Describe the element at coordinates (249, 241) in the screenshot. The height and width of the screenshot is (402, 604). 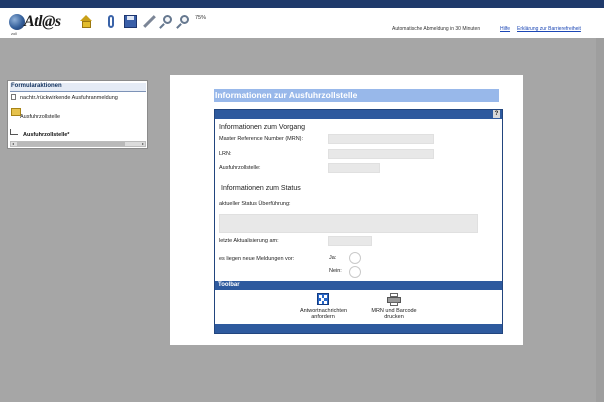
I see `last-update-label: letzte Aktualisierung am:` at that location.